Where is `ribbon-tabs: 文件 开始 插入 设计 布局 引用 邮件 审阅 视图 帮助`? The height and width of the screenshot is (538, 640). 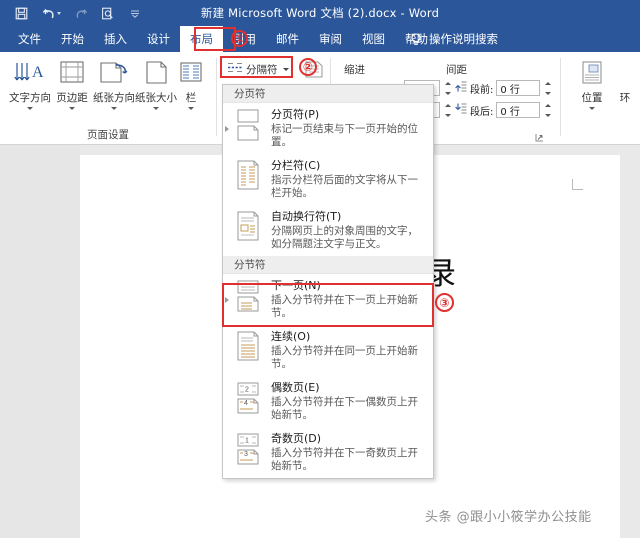 ribbon-tabs: 文件 开始 插入 设计 布局 引用 邮件 审阅 视图 帮助 is located at coordinates (223, 39).